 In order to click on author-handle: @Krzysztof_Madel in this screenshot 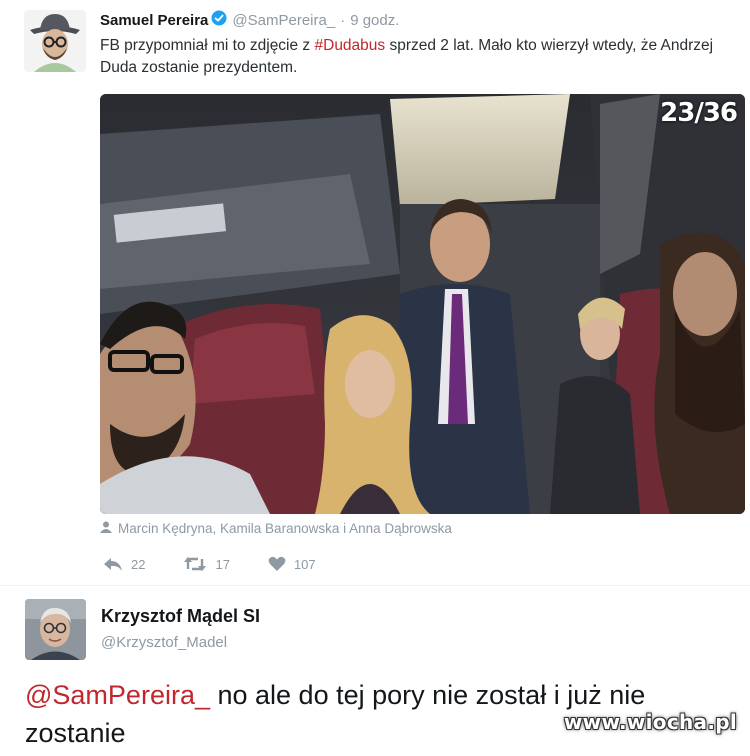, I will do `click(164, 642)`.